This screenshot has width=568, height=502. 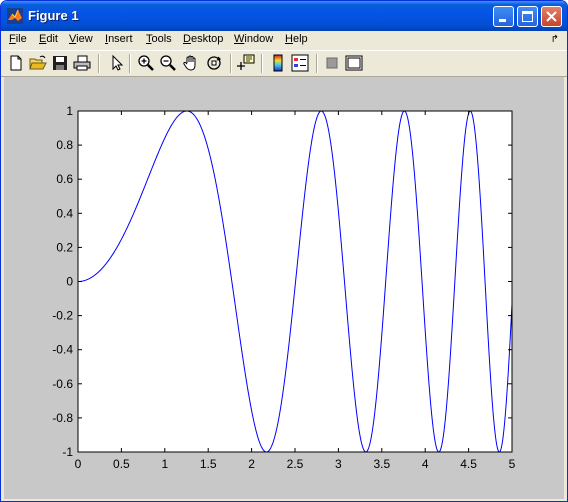 I want to click on menu-desktop: Desktop, so click(x=203, y=39).